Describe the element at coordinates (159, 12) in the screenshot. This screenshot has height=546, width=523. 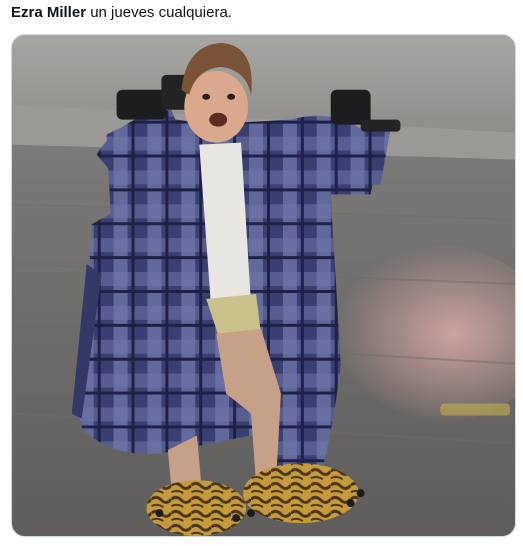
I see `tweet-body: un jueves cualquiera.` at that location.